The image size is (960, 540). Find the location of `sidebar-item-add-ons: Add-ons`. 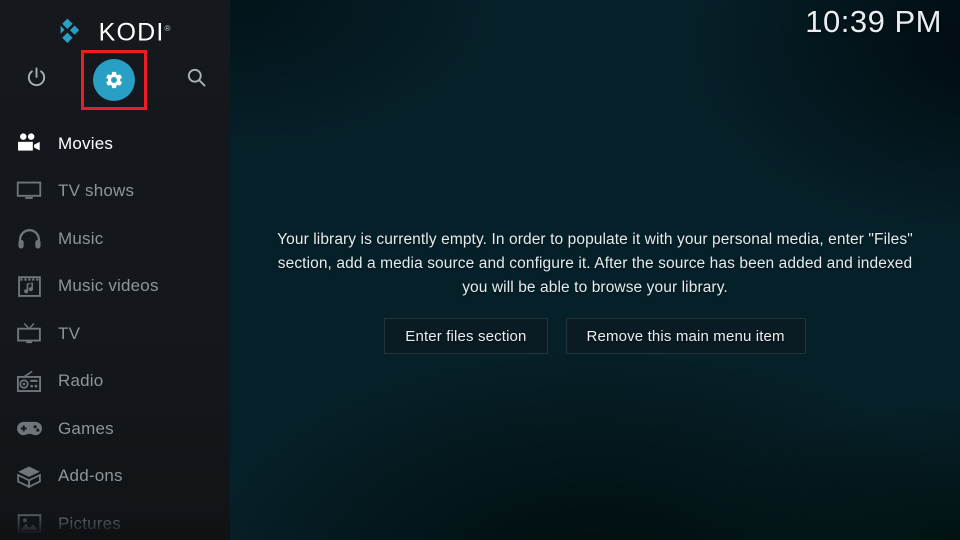

sidebar-item-add-ons: Add-ons is located at coordinates (115, 477).